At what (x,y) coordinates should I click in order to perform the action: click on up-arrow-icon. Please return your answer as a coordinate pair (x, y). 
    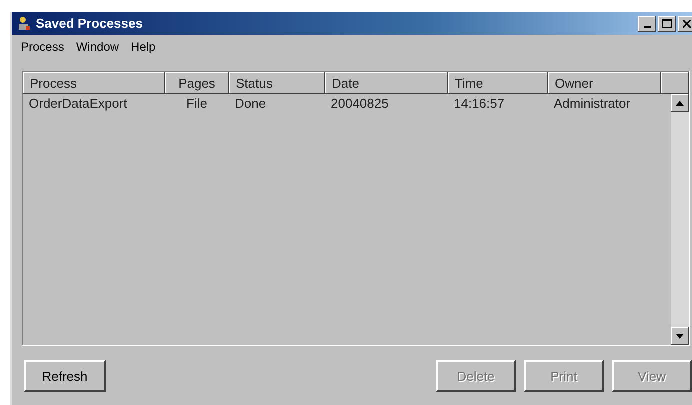
    Looking at the image, I should click on (680, 103).